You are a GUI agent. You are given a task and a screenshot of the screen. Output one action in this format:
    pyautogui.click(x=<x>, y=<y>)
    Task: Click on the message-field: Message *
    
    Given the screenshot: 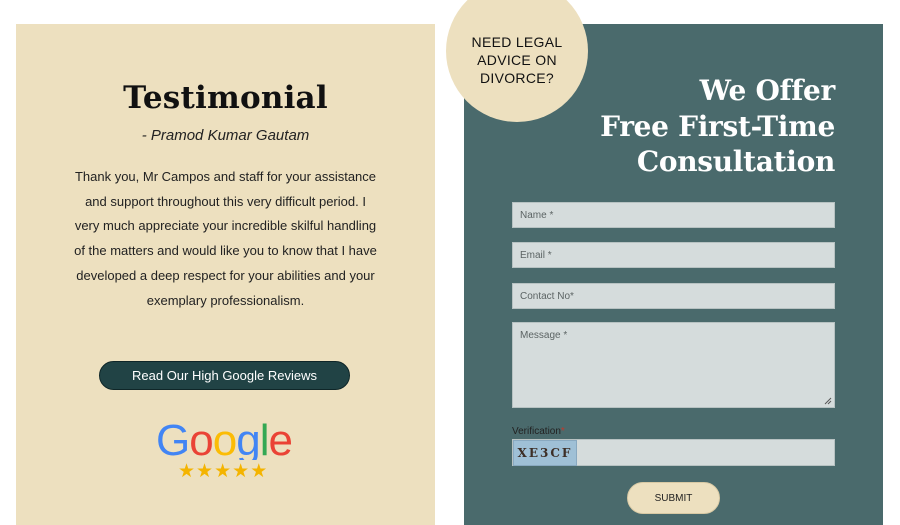 What is the action you would take?
    pyautogui.click(x=673, y=365)
    